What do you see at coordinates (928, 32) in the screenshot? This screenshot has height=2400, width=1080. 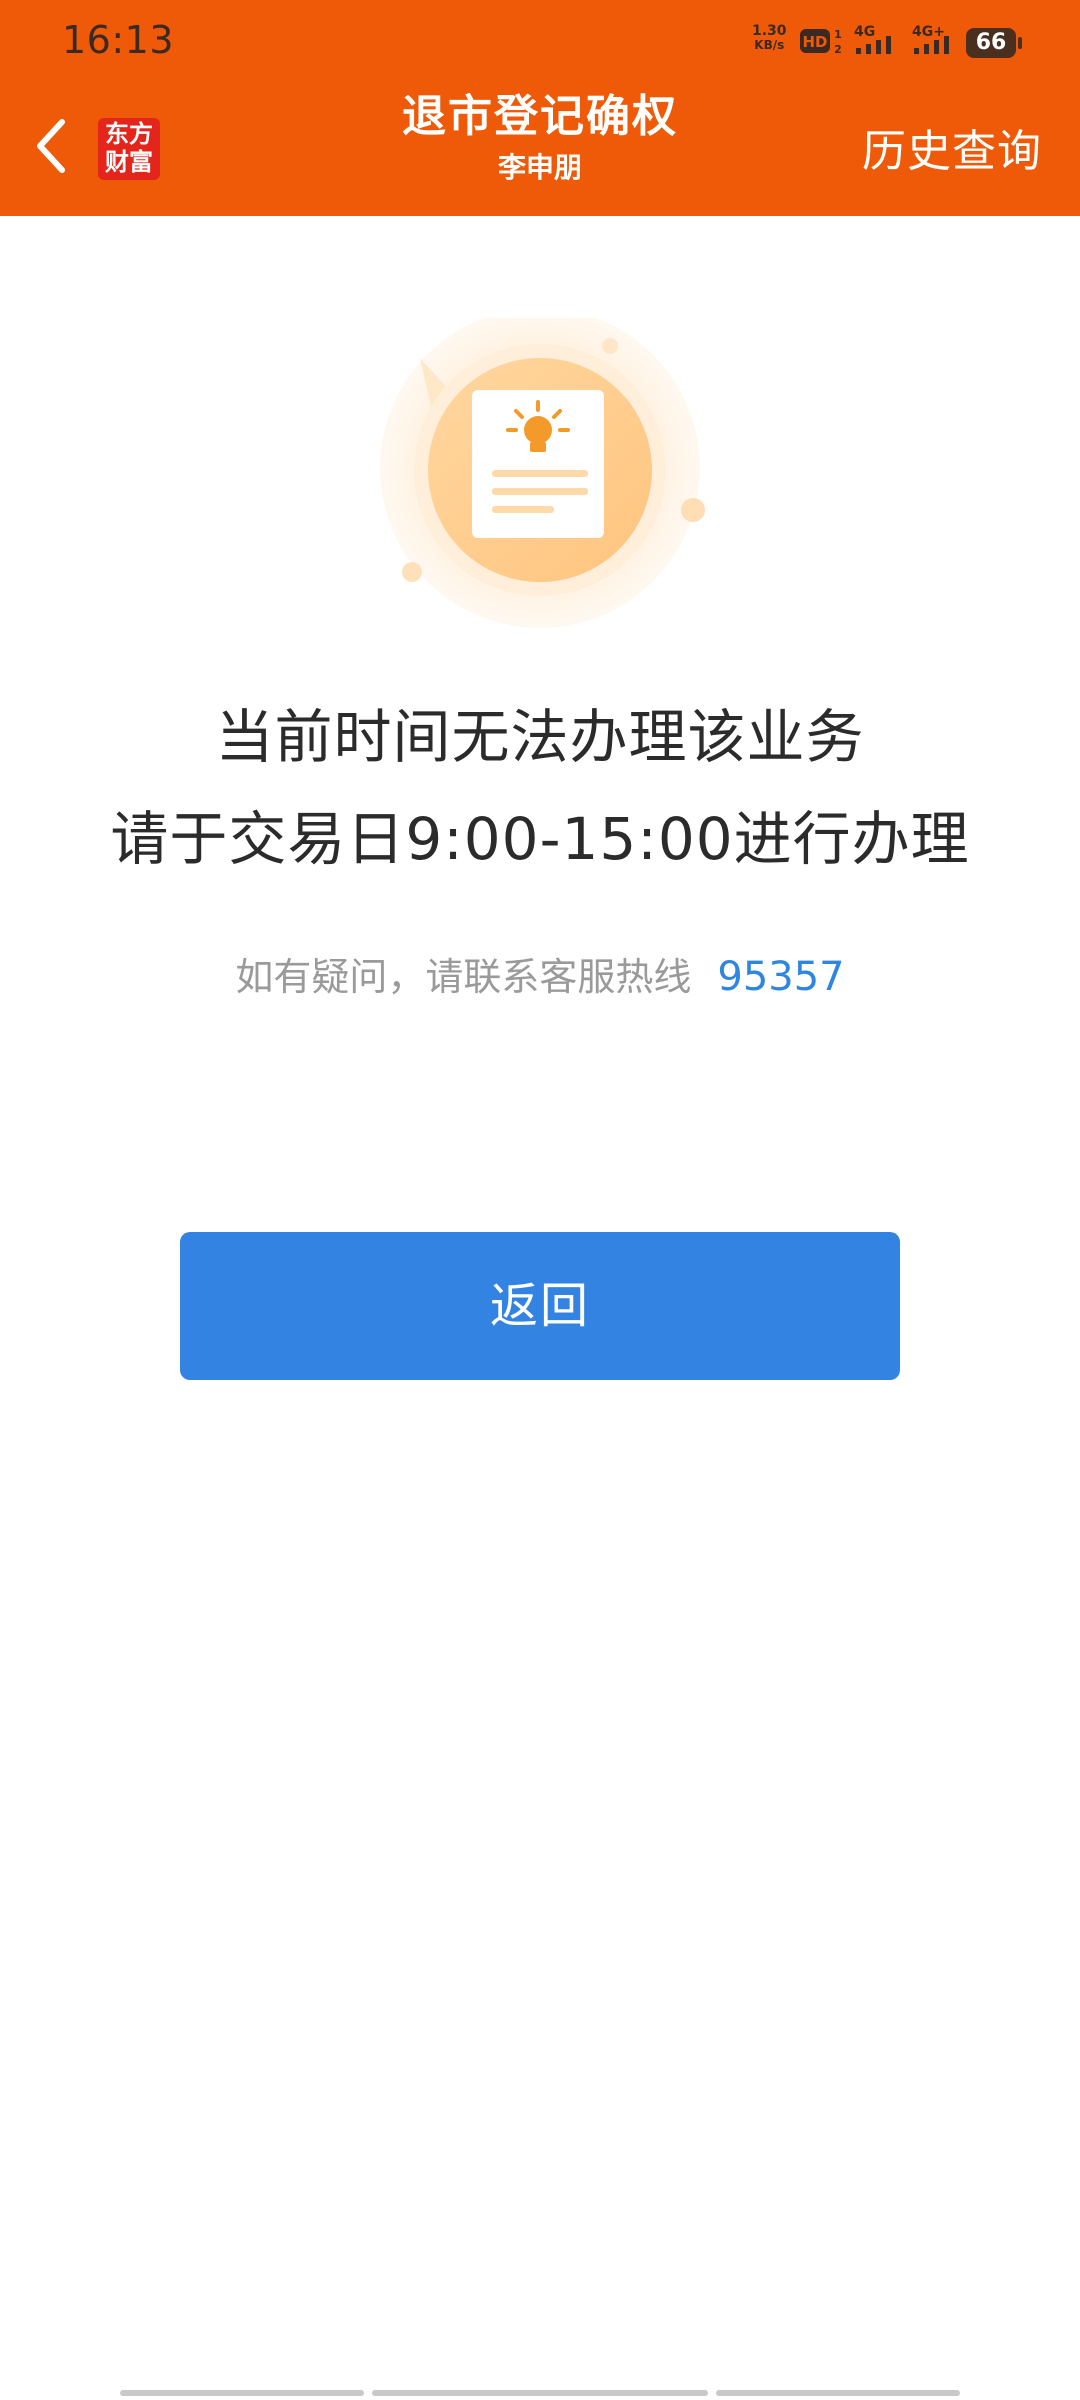 I see `svg-text: 4G+` at bounding box center [928, 32].